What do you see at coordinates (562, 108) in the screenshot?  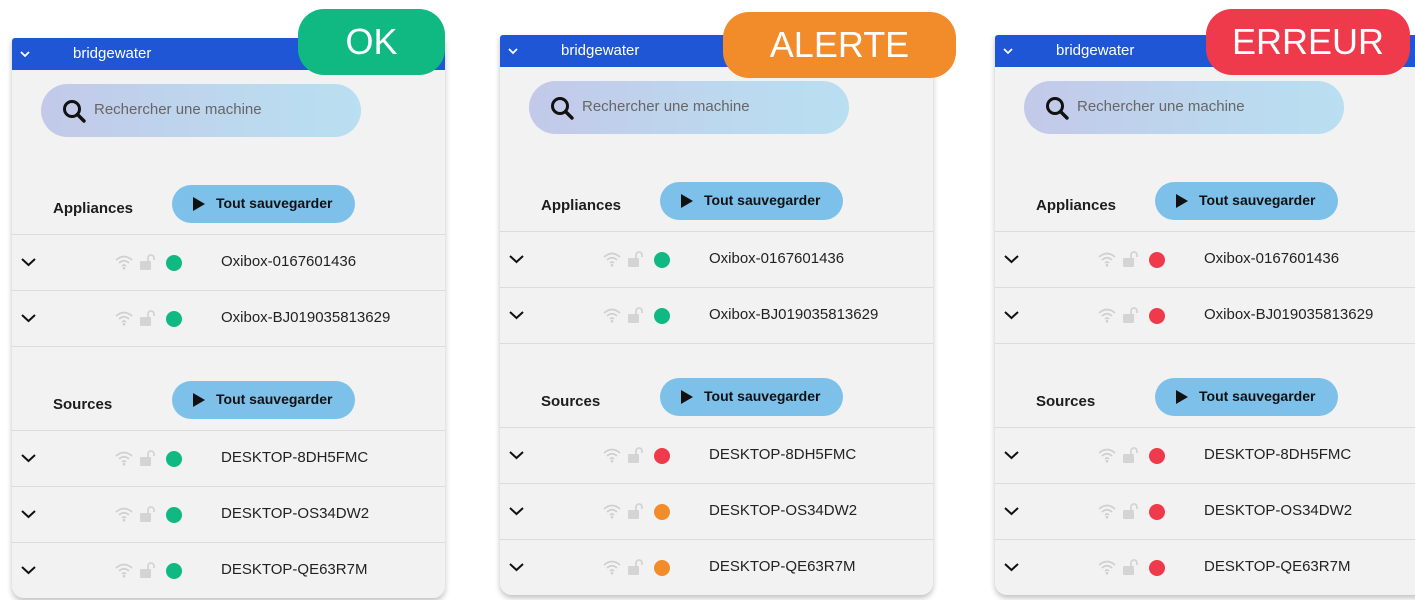 I see `search-icon` at bounding box center [562, 108].